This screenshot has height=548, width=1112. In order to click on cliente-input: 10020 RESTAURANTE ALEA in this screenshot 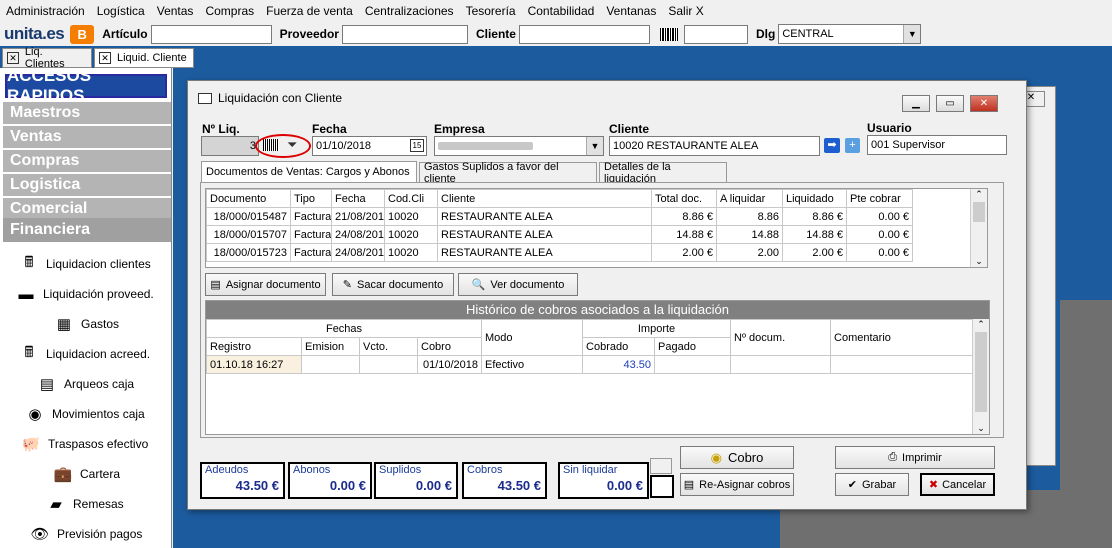, I will do `click(714, 146)`.